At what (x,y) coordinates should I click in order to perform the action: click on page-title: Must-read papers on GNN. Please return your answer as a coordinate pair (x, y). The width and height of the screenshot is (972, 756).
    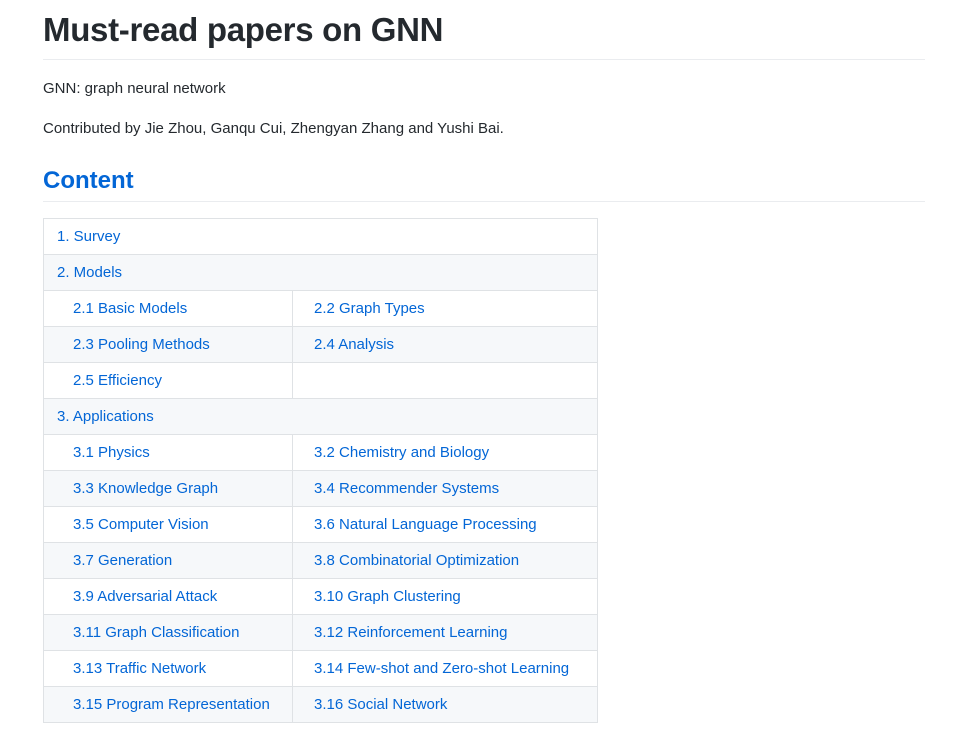
    Looking at the image, I should click on (243, 29).